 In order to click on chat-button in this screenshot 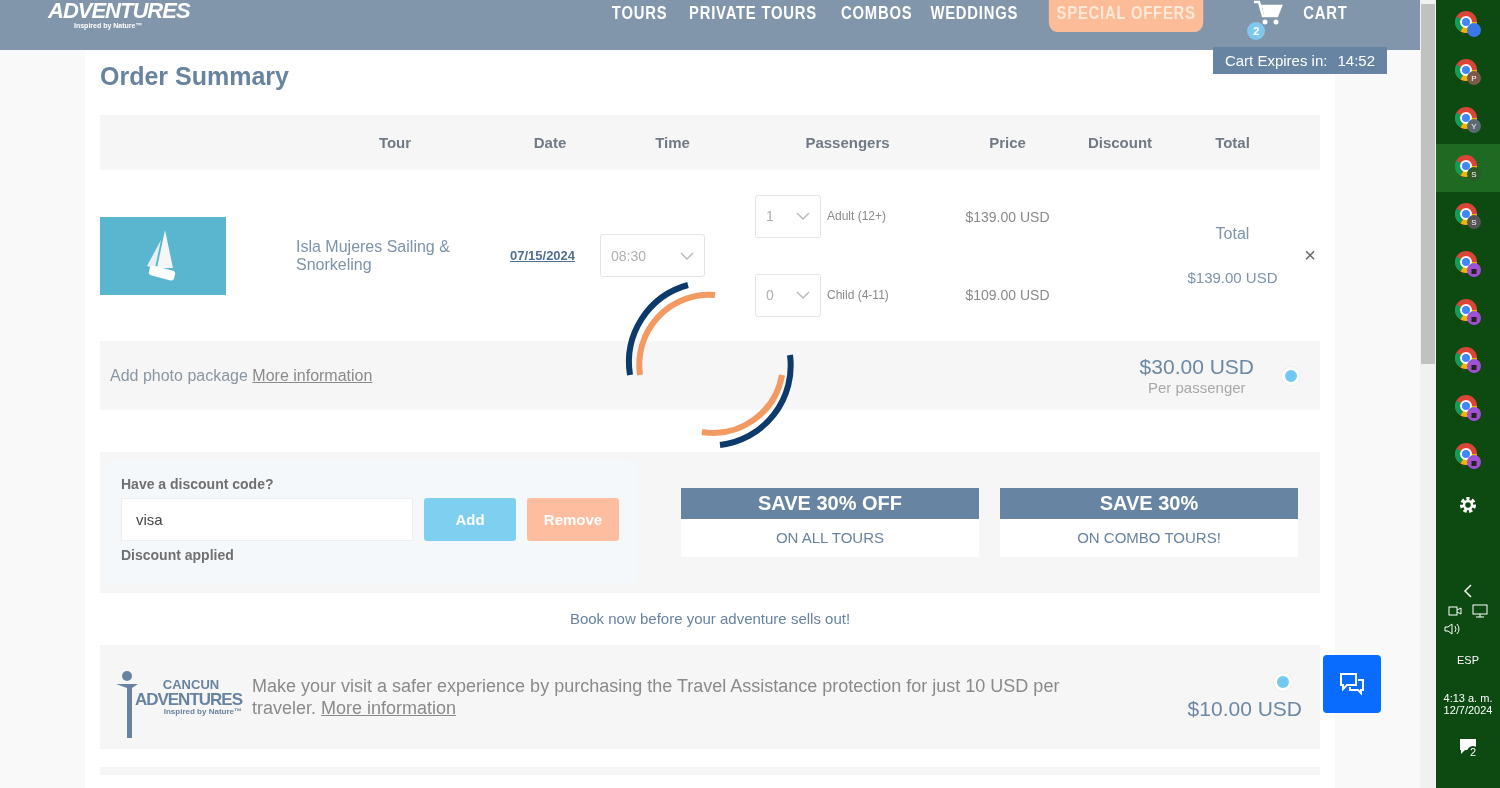, I will do `click(1352, 684)`.